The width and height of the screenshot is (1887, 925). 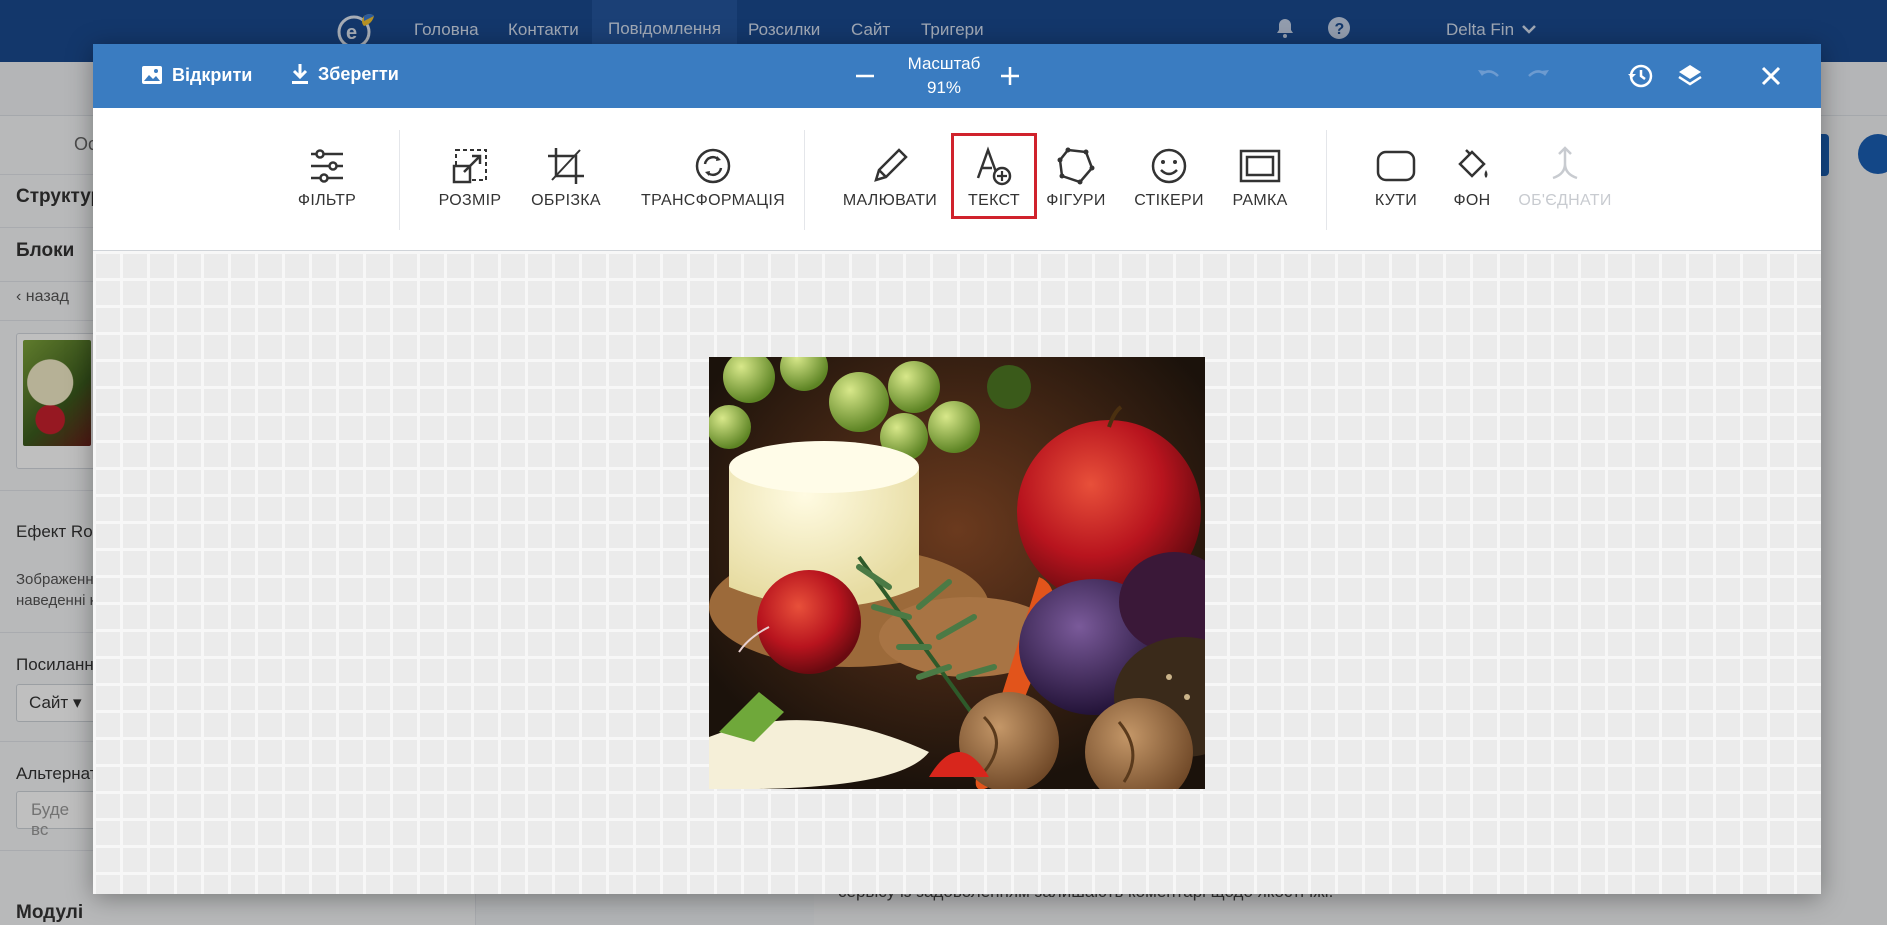 What do you see at coordinates (470, 200) in the screenshot?
I see `resize-label: РОЗМІР` at bounding box center [470, 200].